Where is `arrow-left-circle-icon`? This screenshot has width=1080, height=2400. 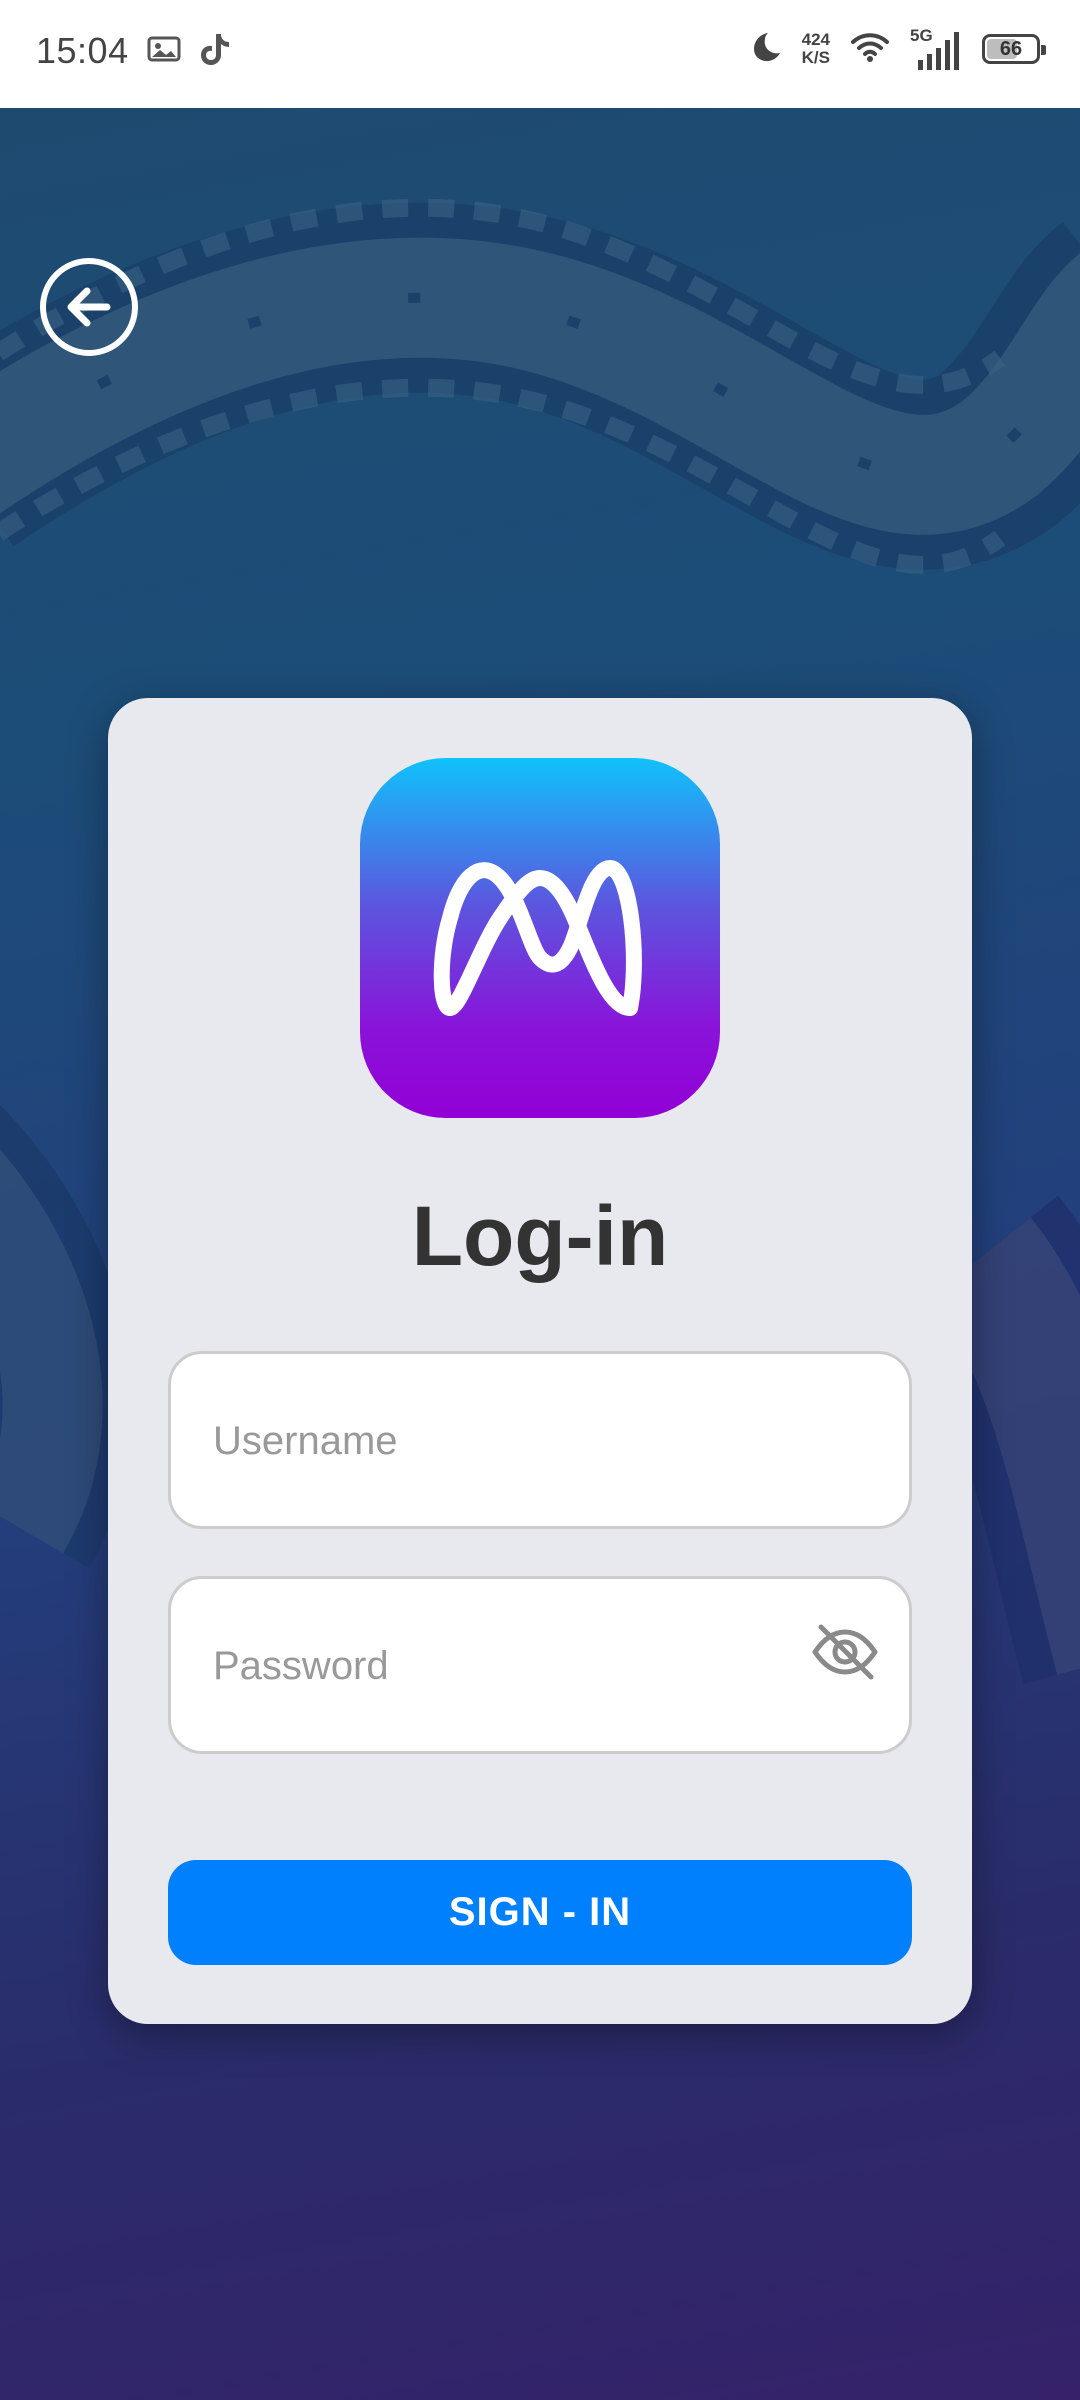 arrow-left-circle-icon is located at coordinates (89, 307).